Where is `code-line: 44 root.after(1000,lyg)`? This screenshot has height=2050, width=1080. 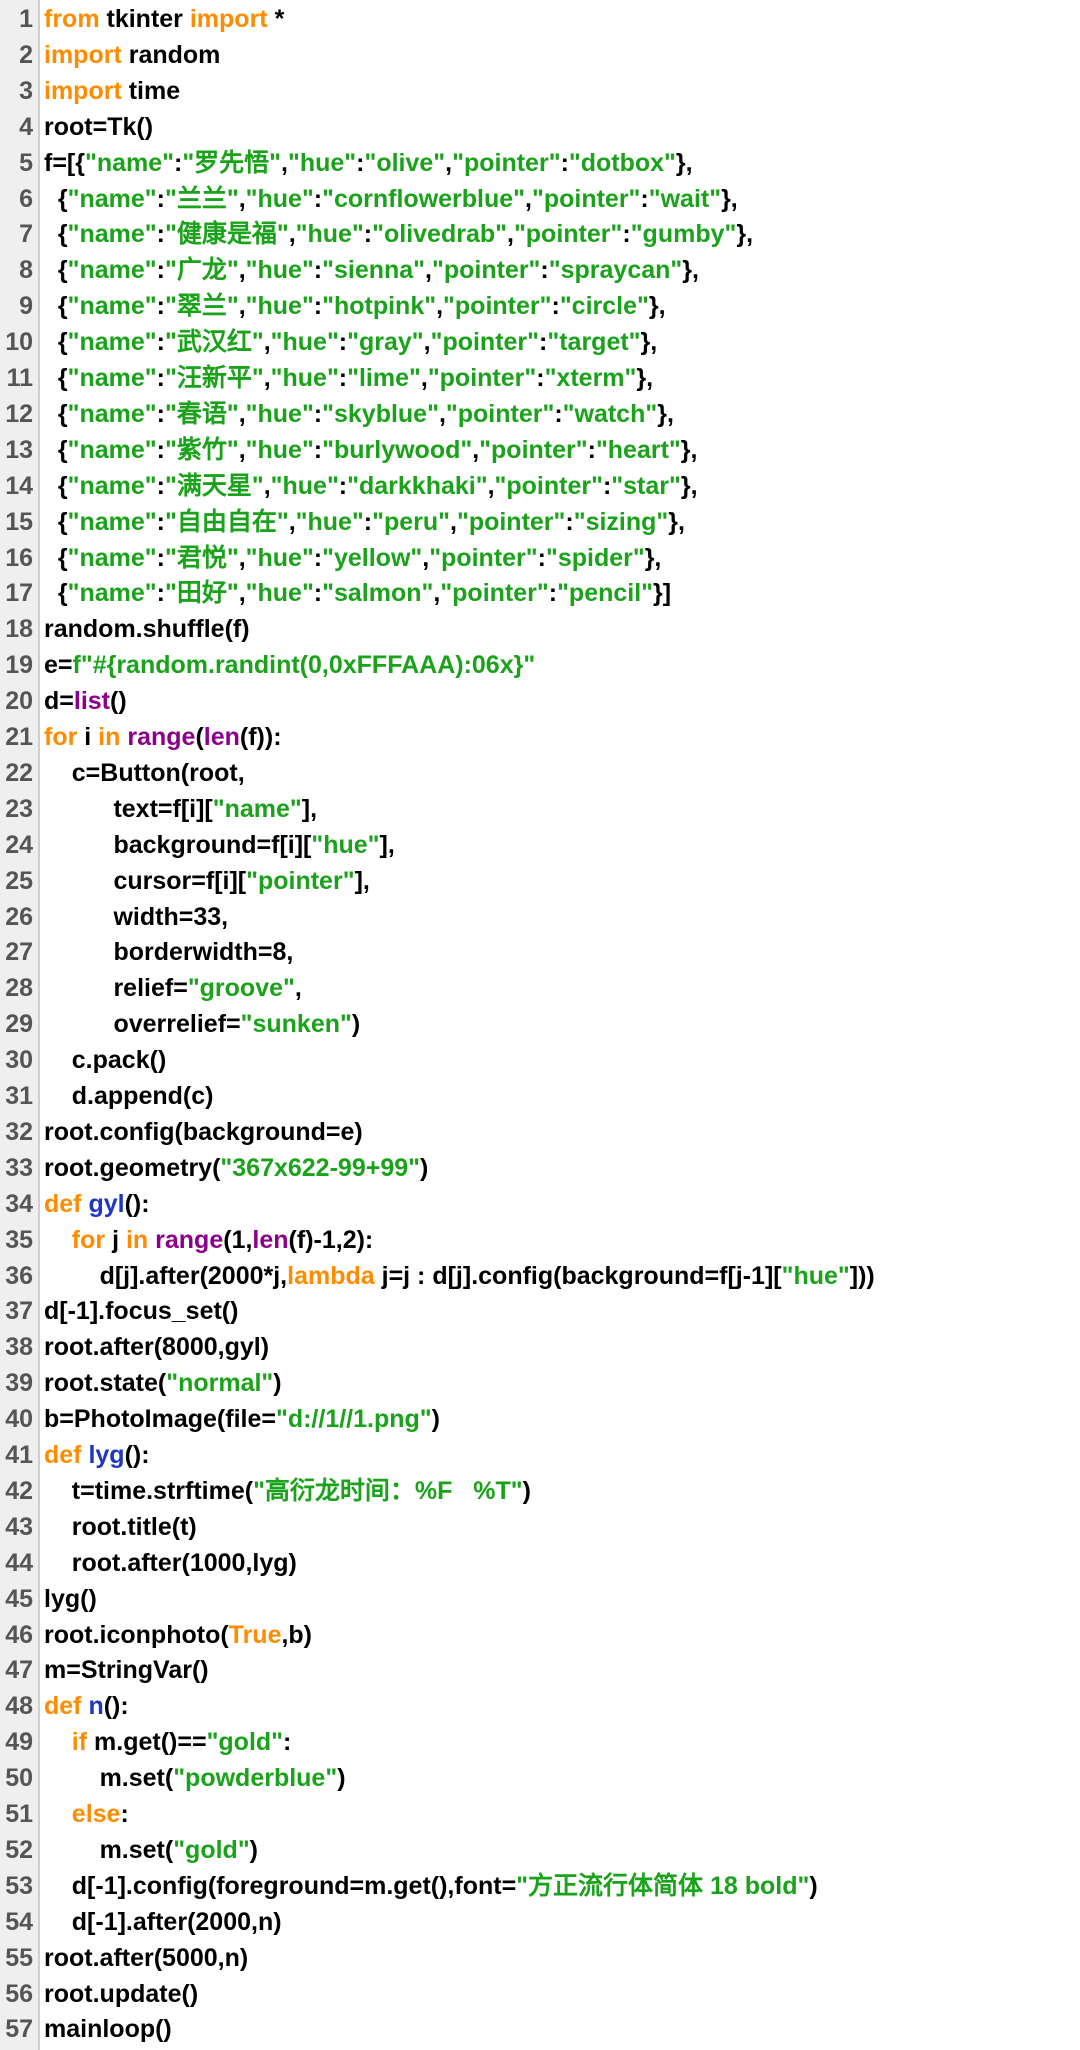
code-line: 44 root.after(1000,lyg) is located at coordinates (540, 1563).